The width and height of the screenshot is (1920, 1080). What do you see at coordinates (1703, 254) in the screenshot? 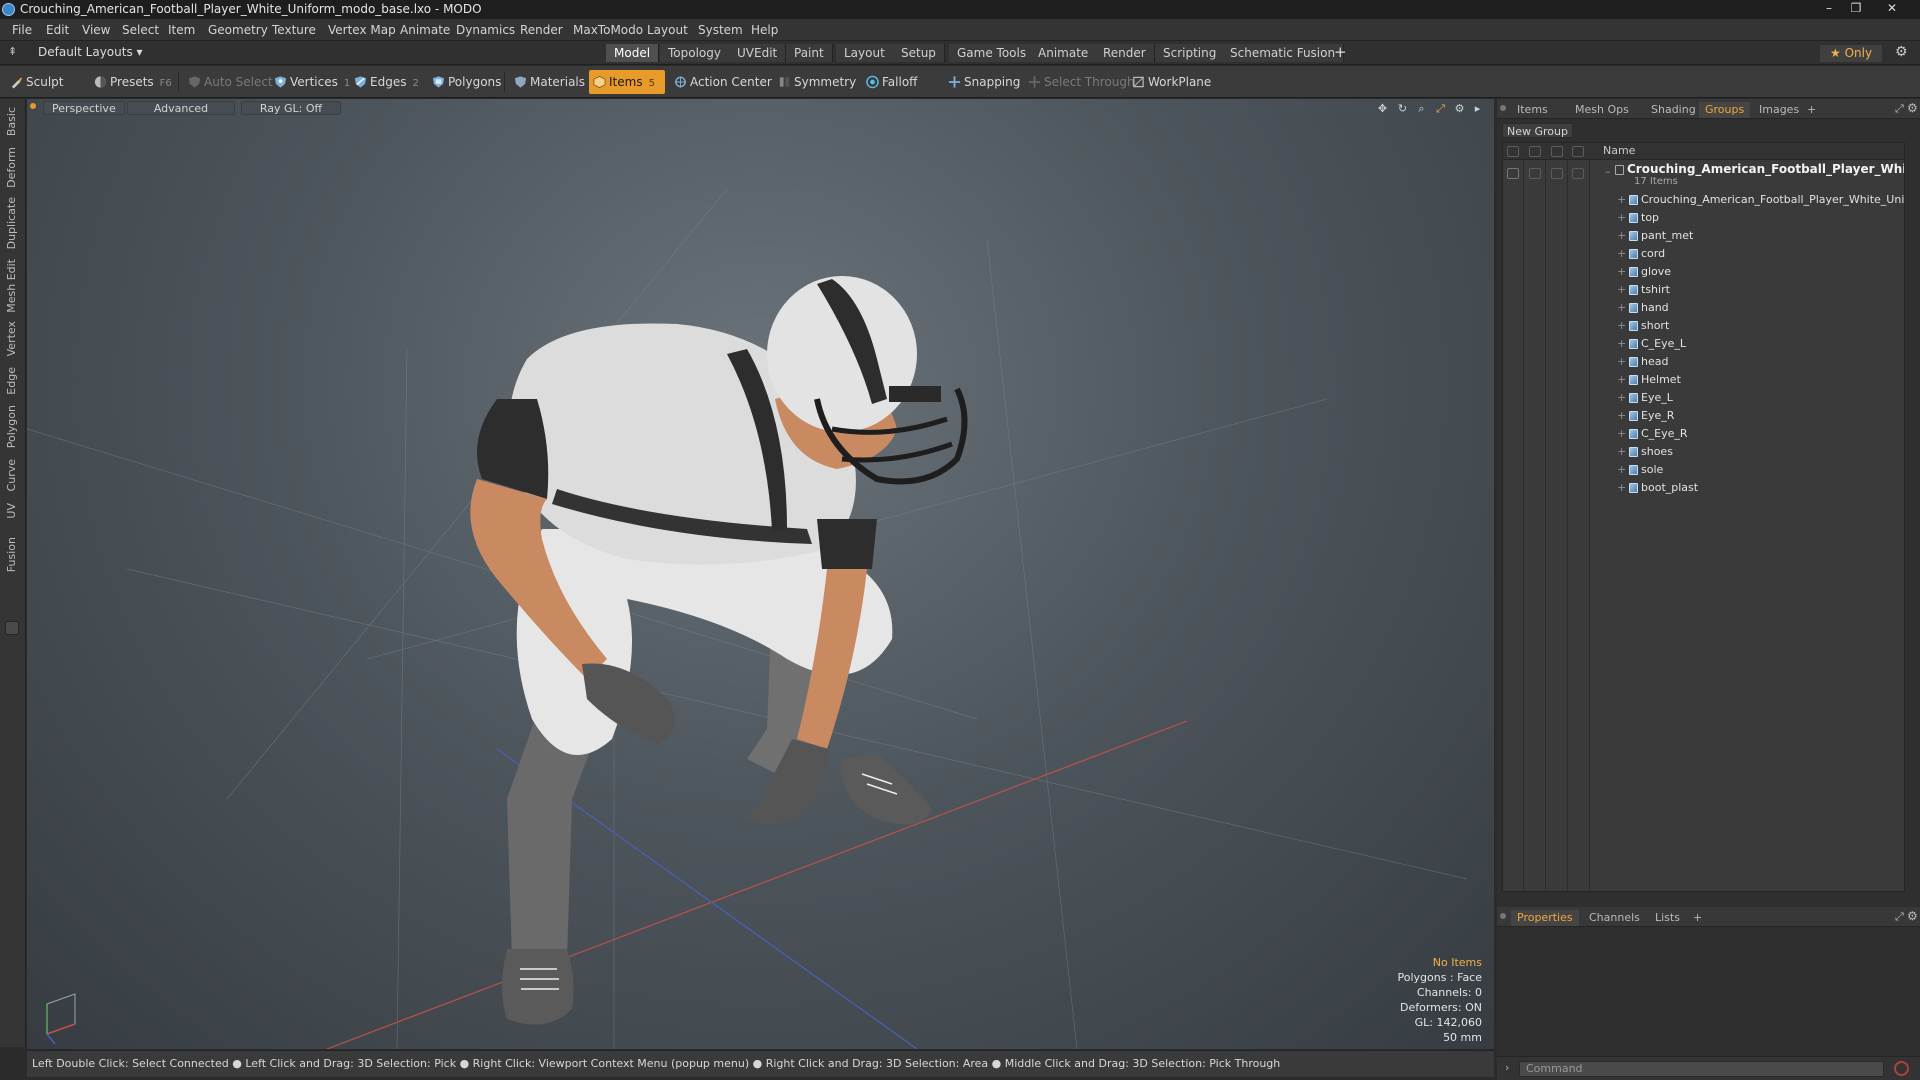
I see `group-item-row: + cord` at bounding box center [1703, 254].